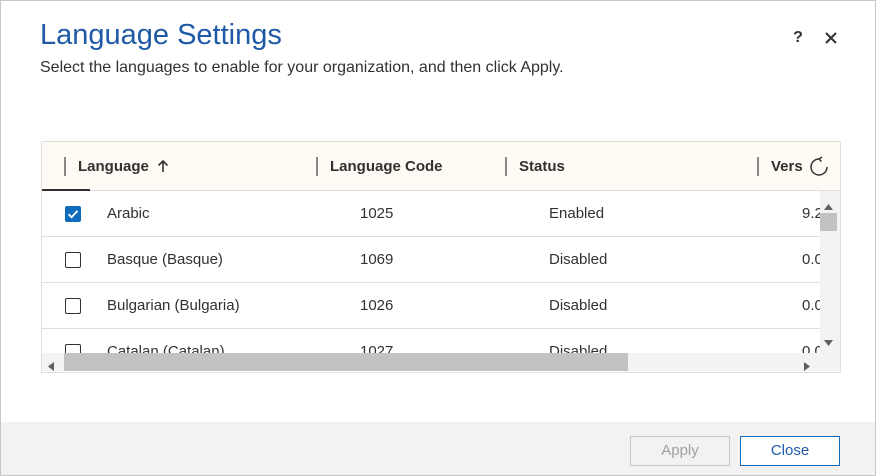 This screenshot has height=476, width=876. What do you see at coordinates (828, 222) in the screenshot?
I see `vertical-scroll-thumb` at bounding box center [828, 222].